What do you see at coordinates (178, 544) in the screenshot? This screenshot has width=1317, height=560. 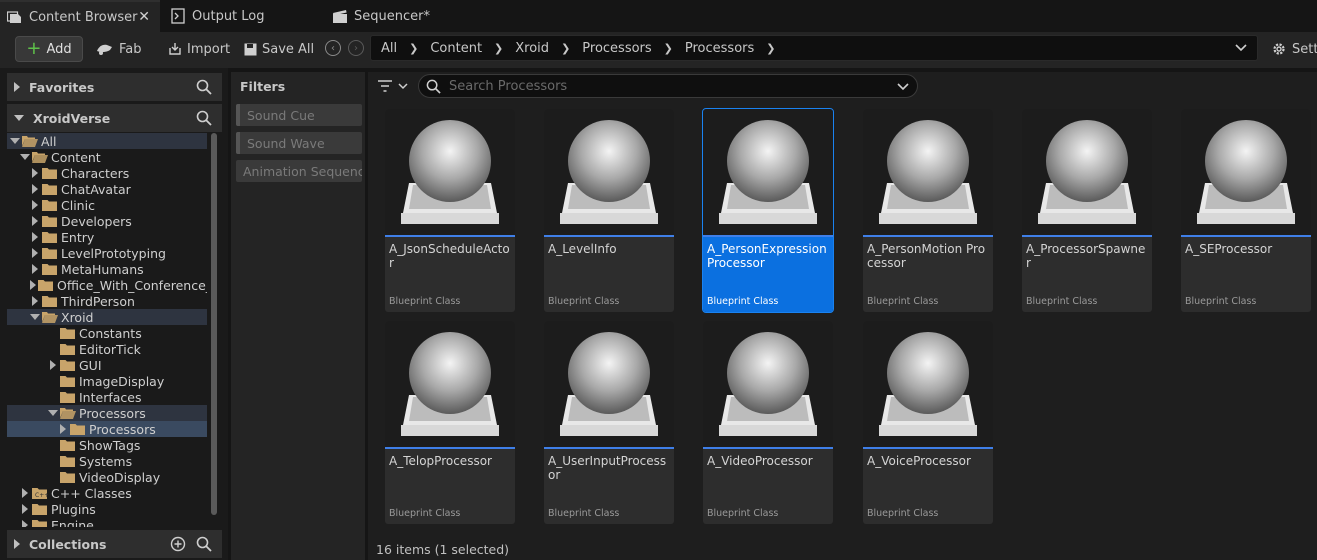 I see `add-circle-icon` at bounding box center [178, 544].